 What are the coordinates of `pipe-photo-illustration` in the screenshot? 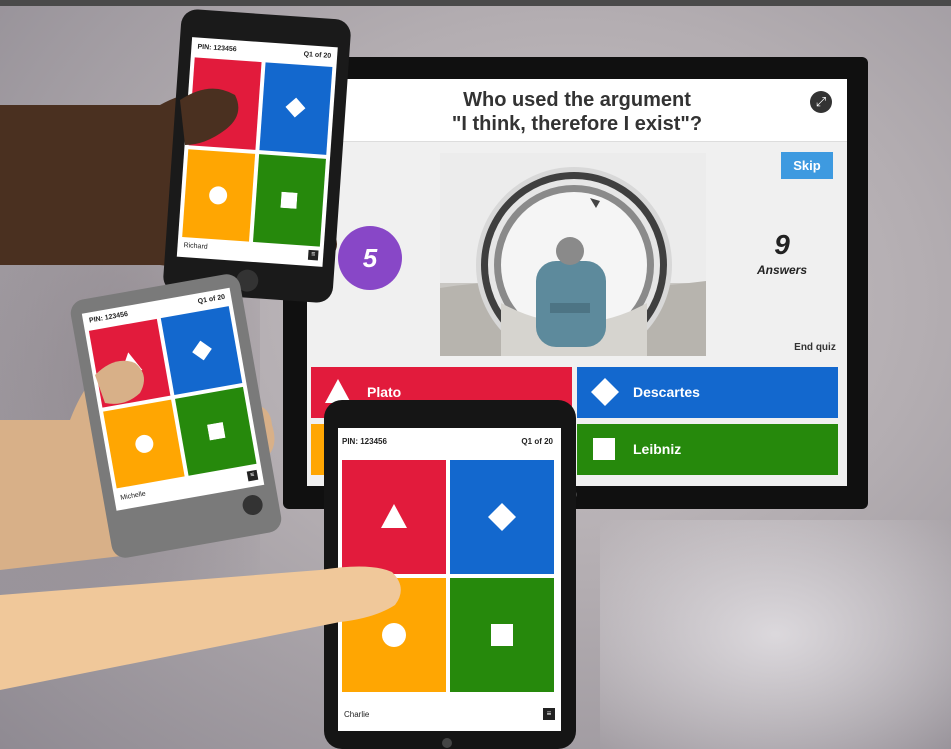 It's located at (573, 254).